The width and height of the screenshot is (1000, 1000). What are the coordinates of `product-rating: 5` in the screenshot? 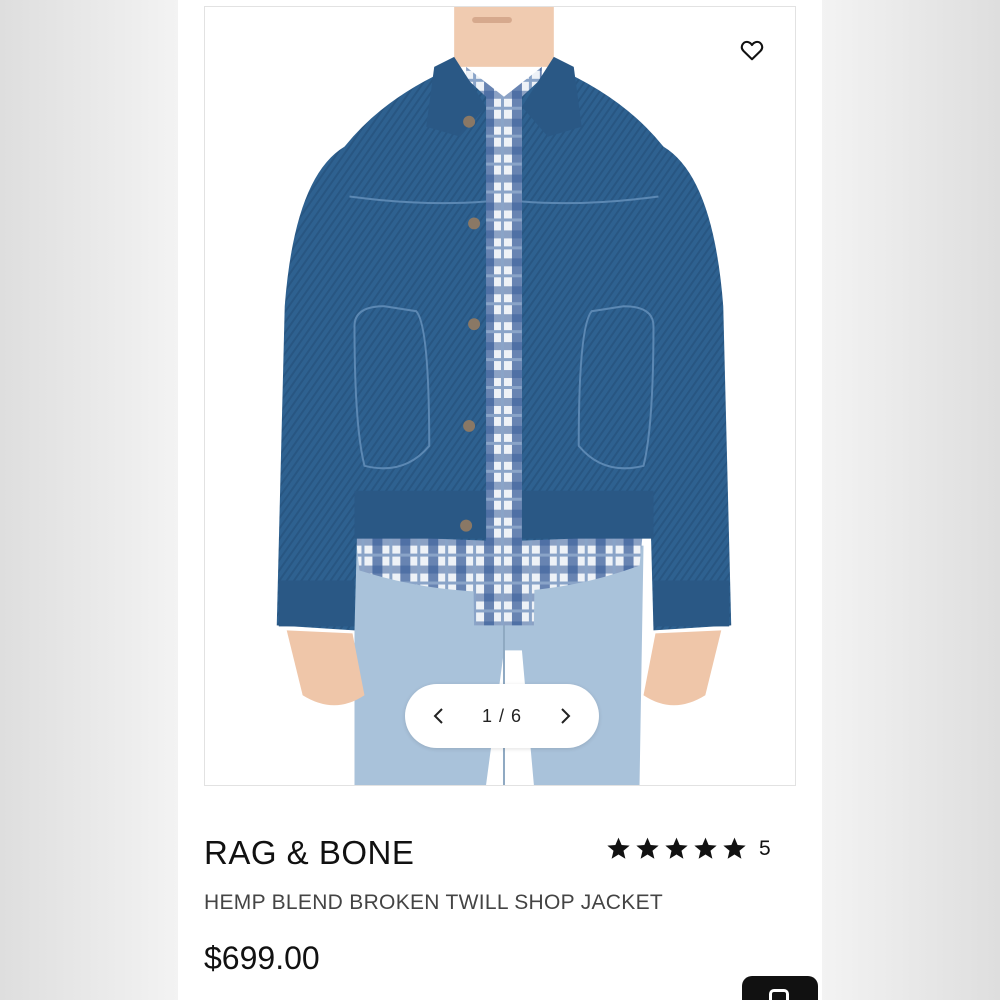 It's located at (688, 848).